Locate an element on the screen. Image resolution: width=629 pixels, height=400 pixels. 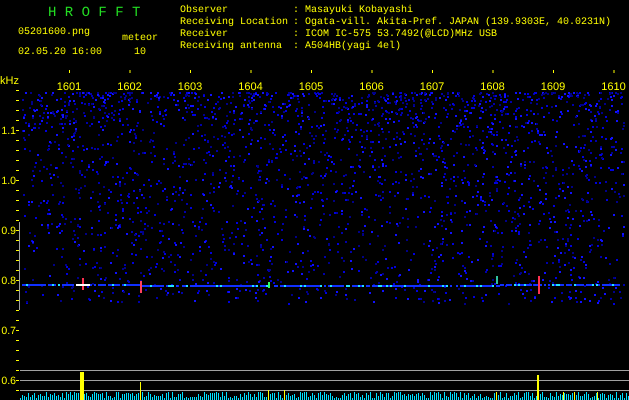
x-axis-label: 1604 is located at coordinates (250, 87).